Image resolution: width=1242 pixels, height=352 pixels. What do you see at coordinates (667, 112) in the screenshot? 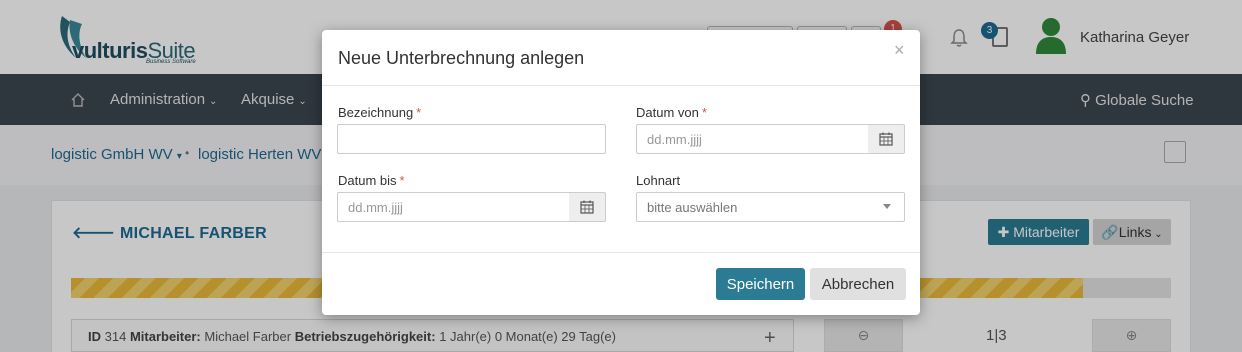
I see `datum-von-label-text: Datum von` at bounding box center [667, 112].